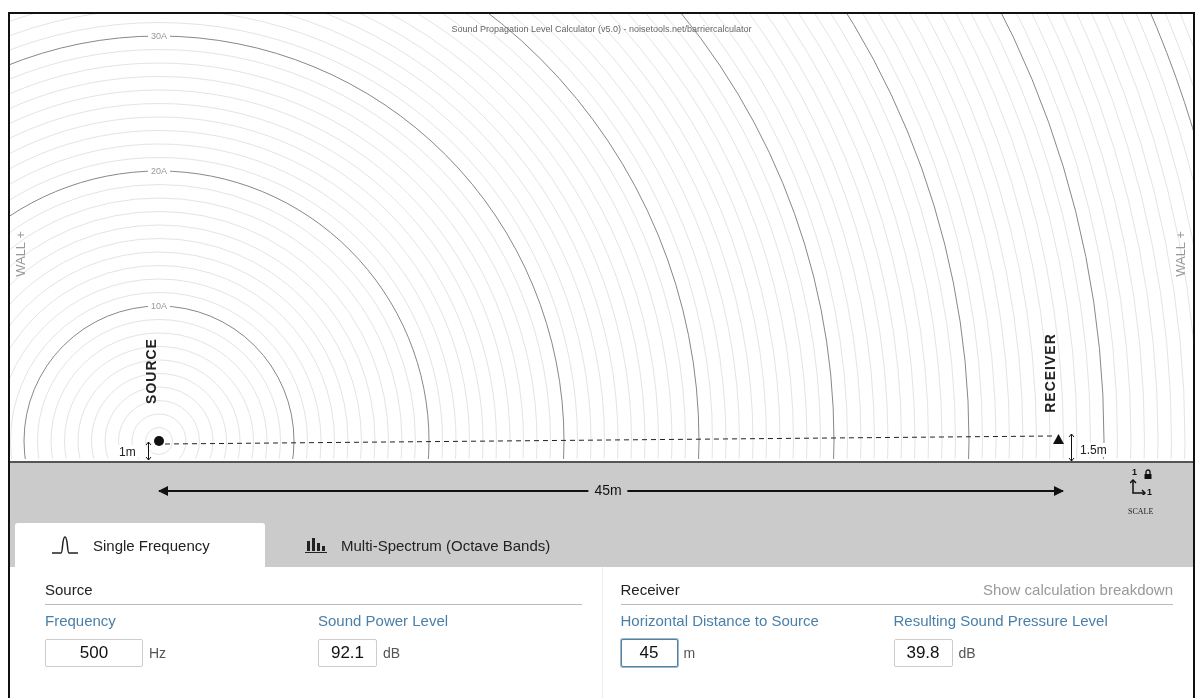 This screenshot has height=700, width=1203. I want to click on scale-y-value: 1, so click(1134, 472).